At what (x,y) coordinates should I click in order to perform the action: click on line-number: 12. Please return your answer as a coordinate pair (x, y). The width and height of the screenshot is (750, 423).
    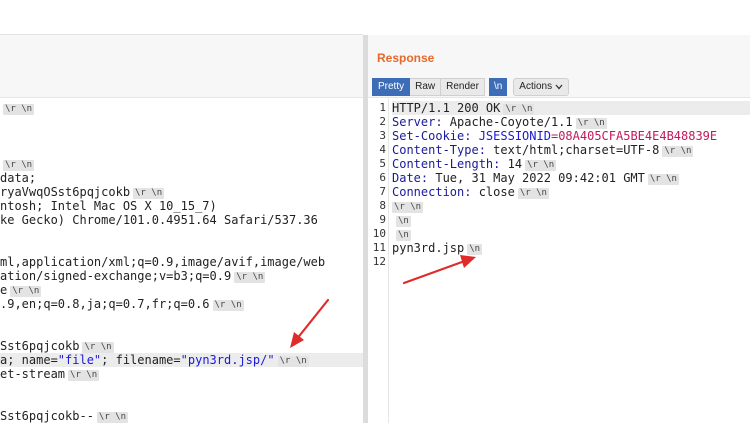
    Looking at the image, I should click on (379, 261).